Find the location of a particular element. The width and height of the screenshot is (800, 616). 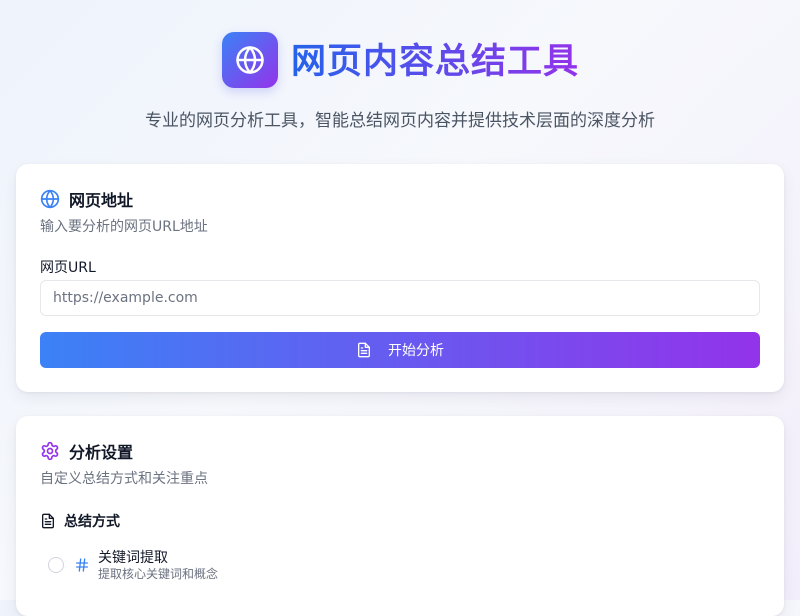

start-analysis-label: 开始分析 is located at coordinates (416, 351).